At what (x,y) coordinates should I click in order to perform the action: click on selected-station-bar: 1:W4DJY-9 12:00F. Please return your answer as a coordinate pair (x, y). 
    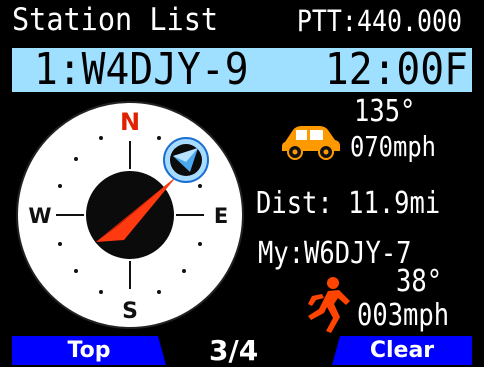
    Looking at the image, I should click on (242, 69).